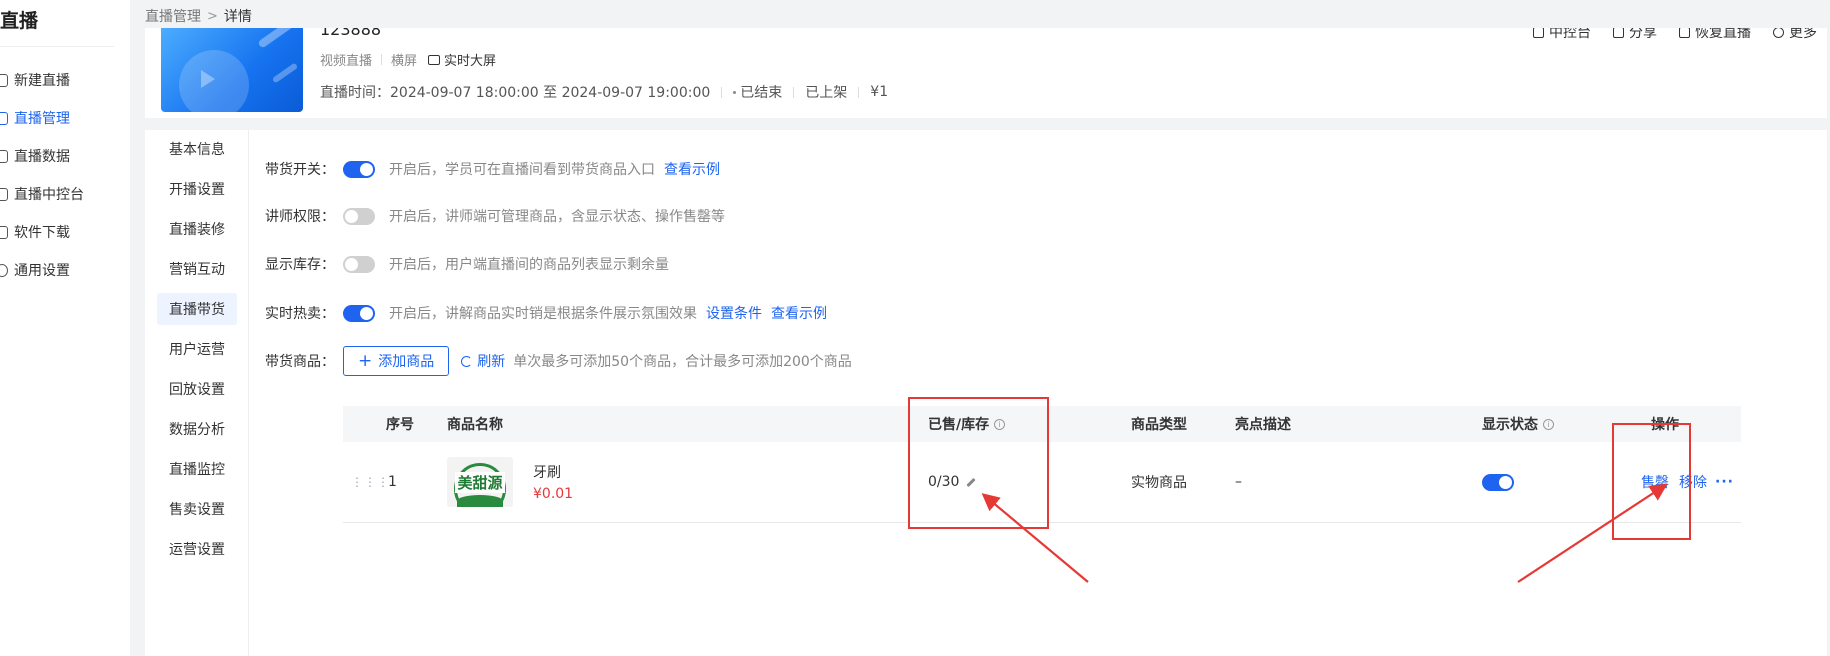  I want to click on annotation-arrow-ops, so click(1592, 533).